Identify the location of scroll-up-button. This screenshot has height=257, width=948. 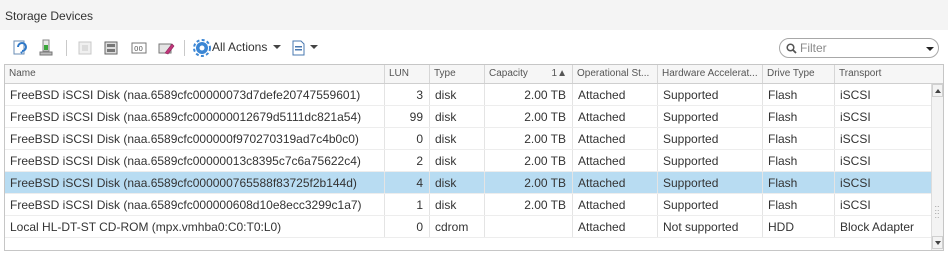
(937, 90).